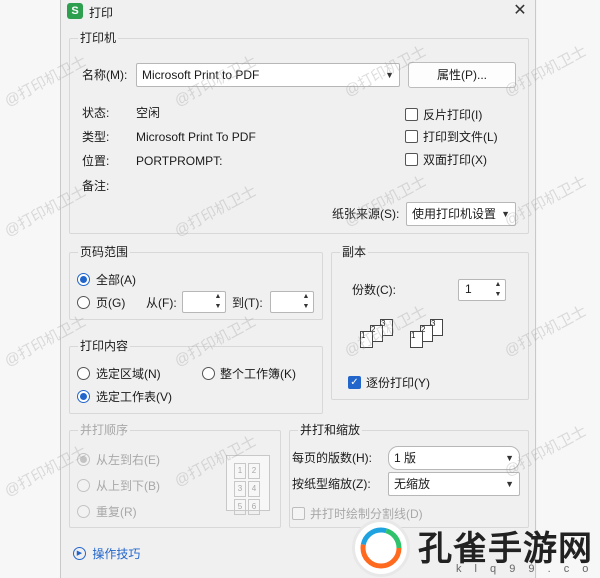 This screenshot has width=600, height=578. I want to click on top-to-bottom-label: 从上到下(B), so click(128, 486).